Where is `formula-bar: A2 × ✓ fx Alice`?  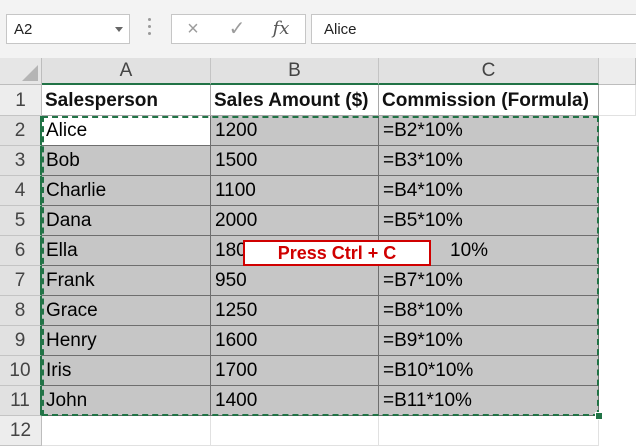
formula-bar: A2 × ✓ fx Alice is located at coordinates (318, 29).